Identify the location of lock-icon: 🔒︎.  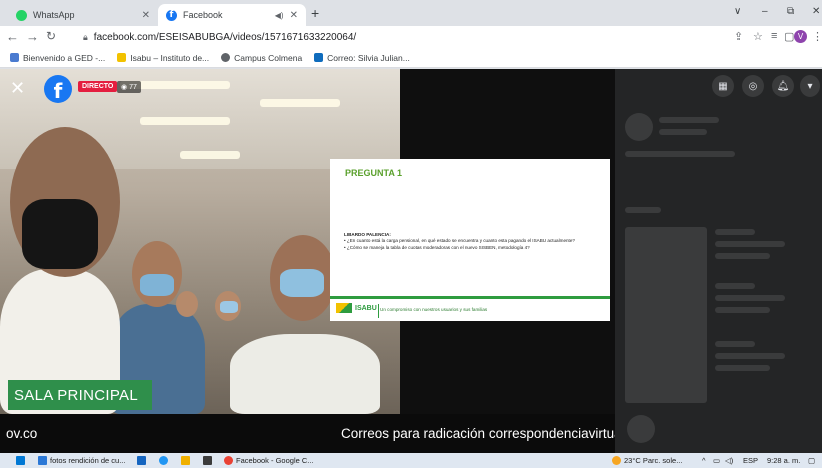
(85, 37).